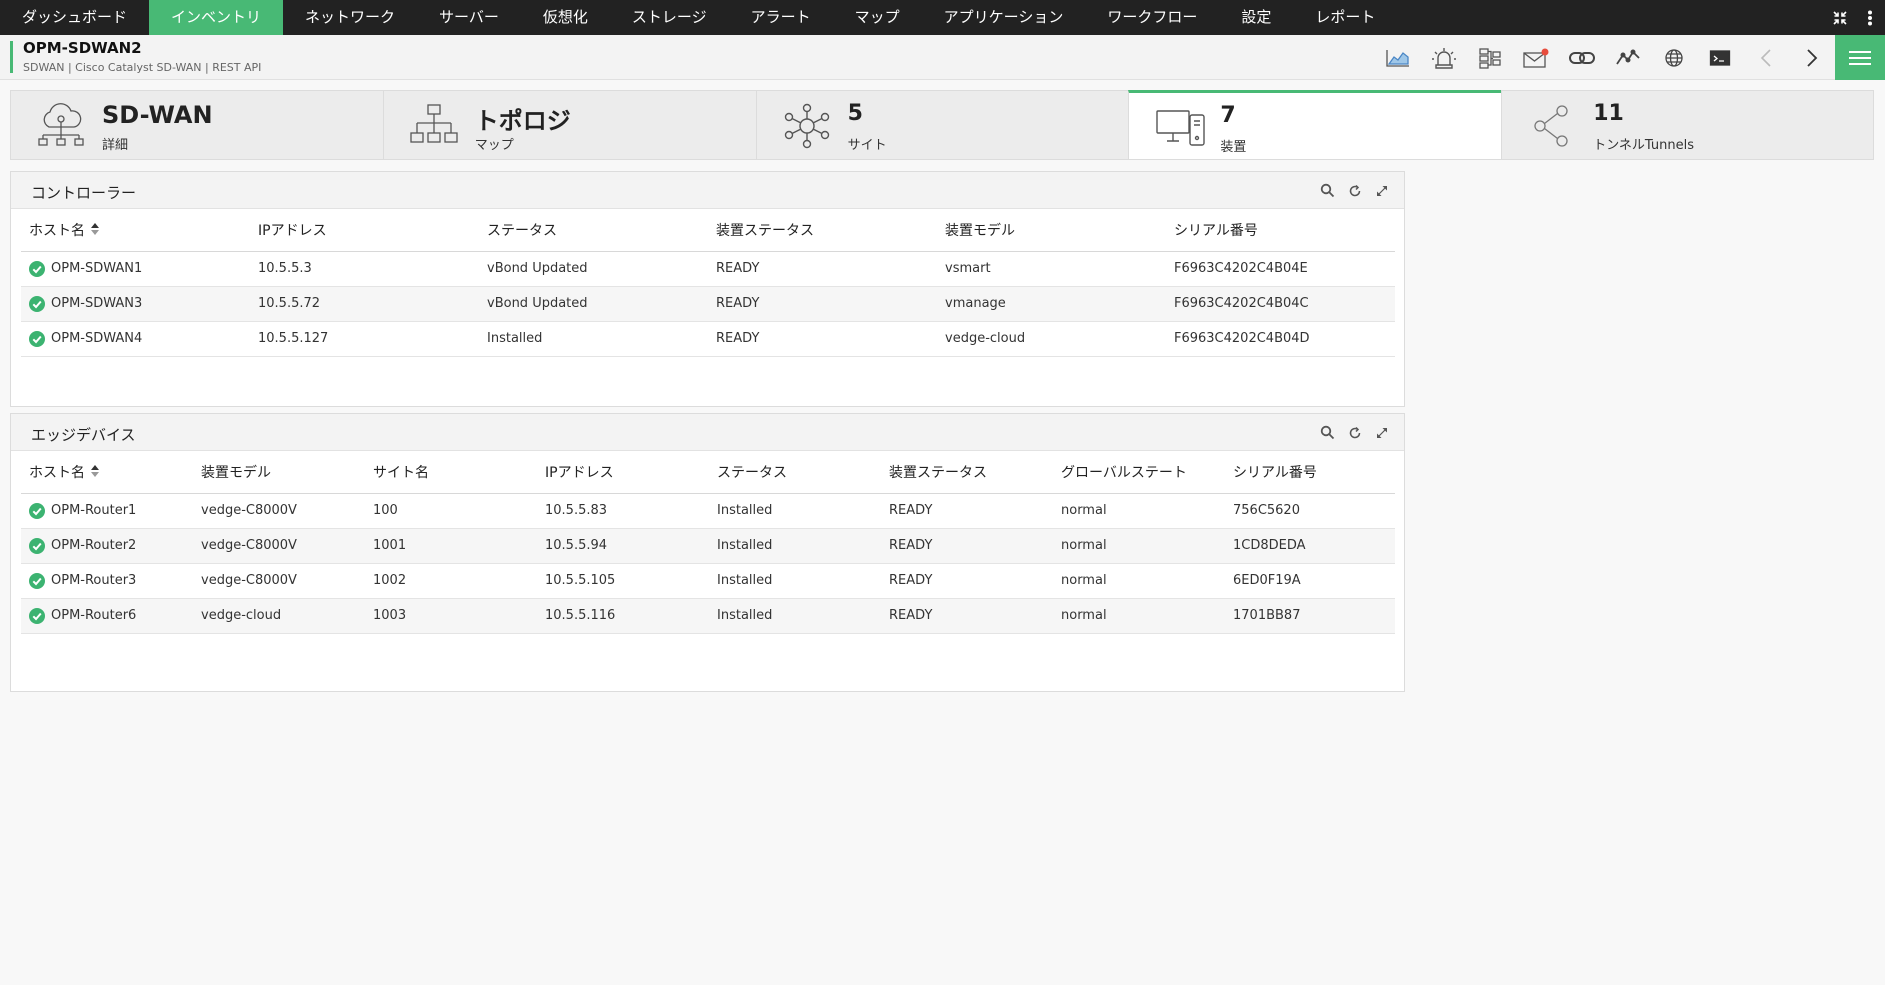 The height and width of the screenshot is (985, 1885). What do you see at coordinates (1643, 145) in the screenshot?
I see `card-label: トンネルTunnels` at bounding box center [1643, 145].